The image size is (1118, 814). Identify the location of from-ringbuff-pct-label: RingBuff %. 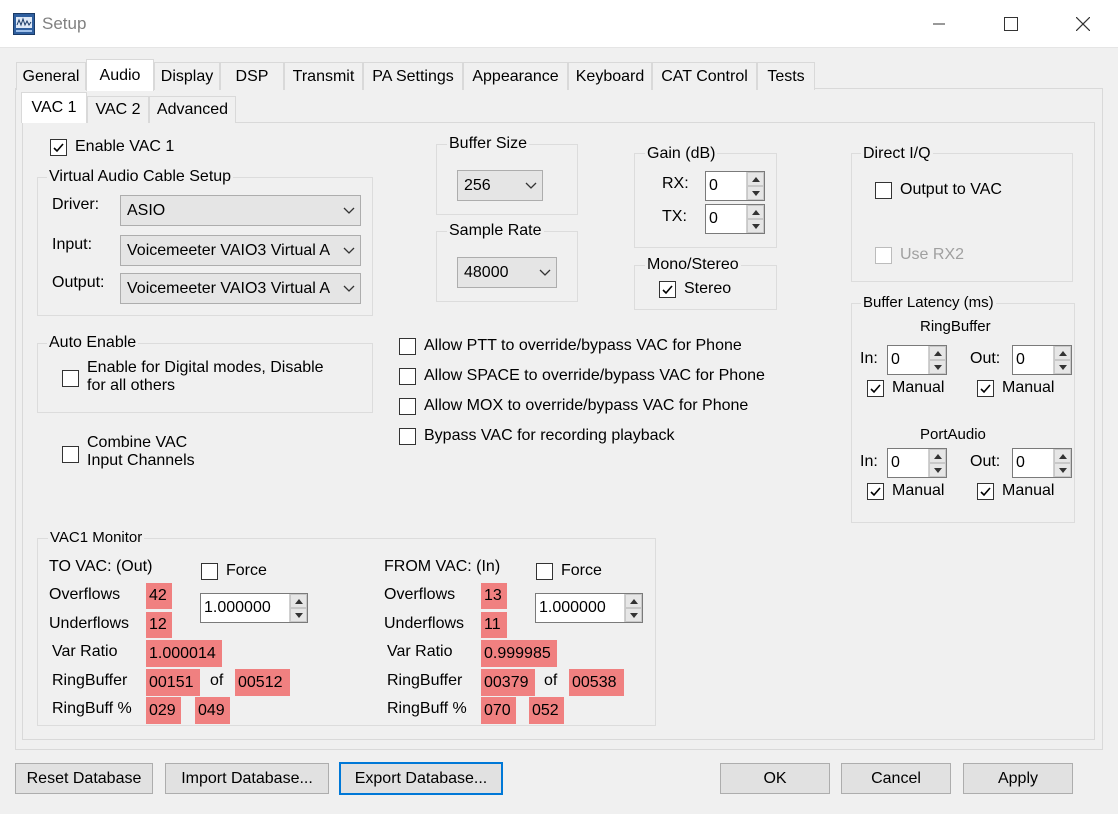
(427, 708).